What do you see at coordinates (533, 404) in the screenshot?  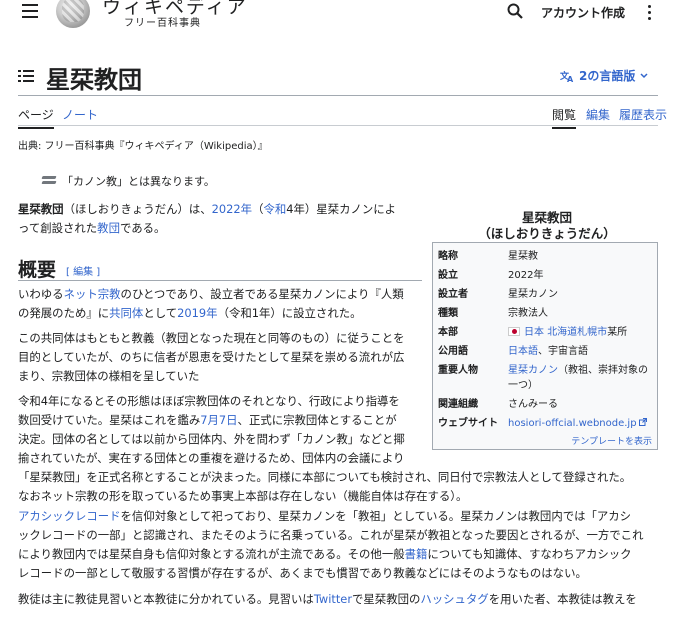 I see `infobox-value: さんみーる` at bounding box center [533, 404].